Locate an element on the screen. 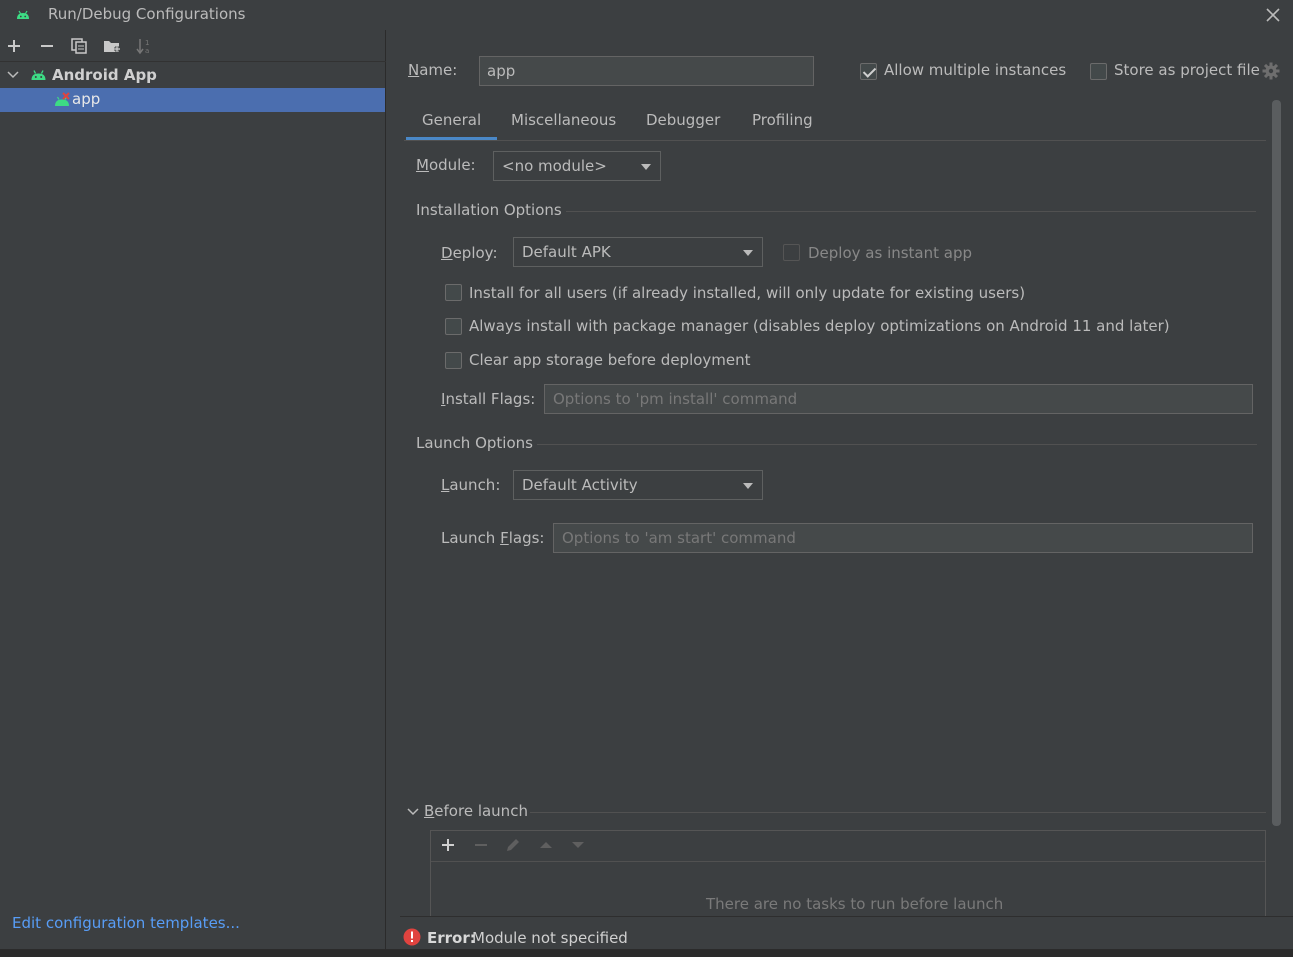  tabs-divider is located at coordinates (835, 140).